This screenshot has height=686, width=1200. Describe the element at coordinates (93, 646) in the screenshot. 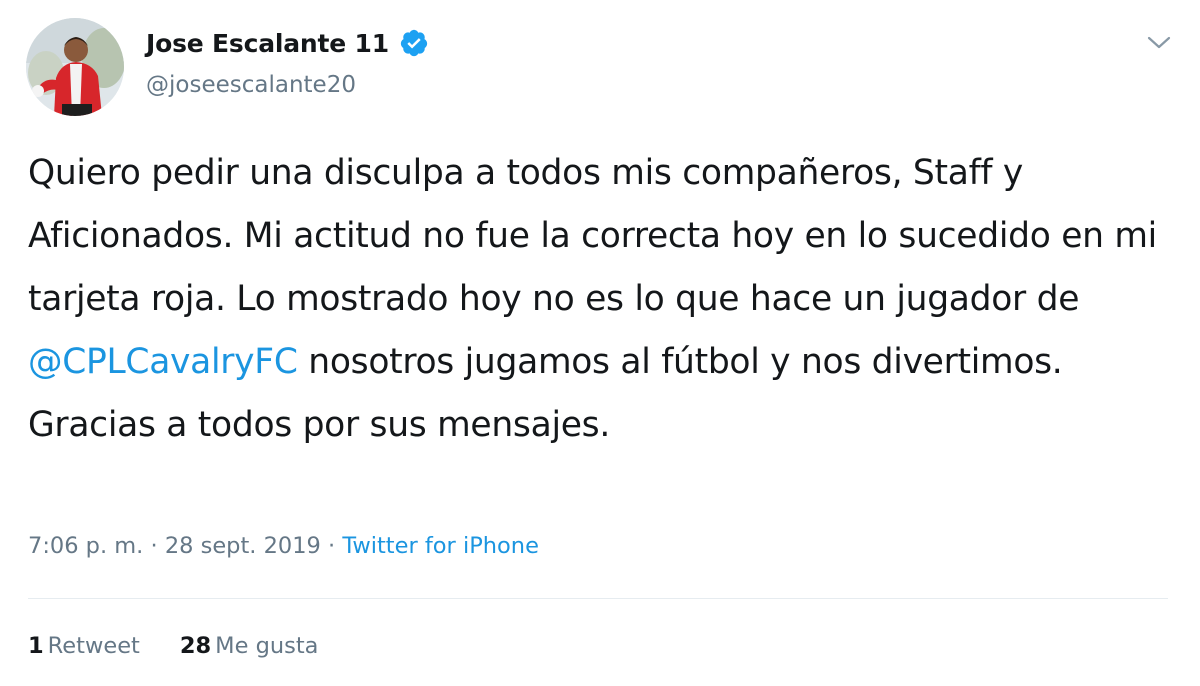

I see `retweets-label: Retweet` at that location.